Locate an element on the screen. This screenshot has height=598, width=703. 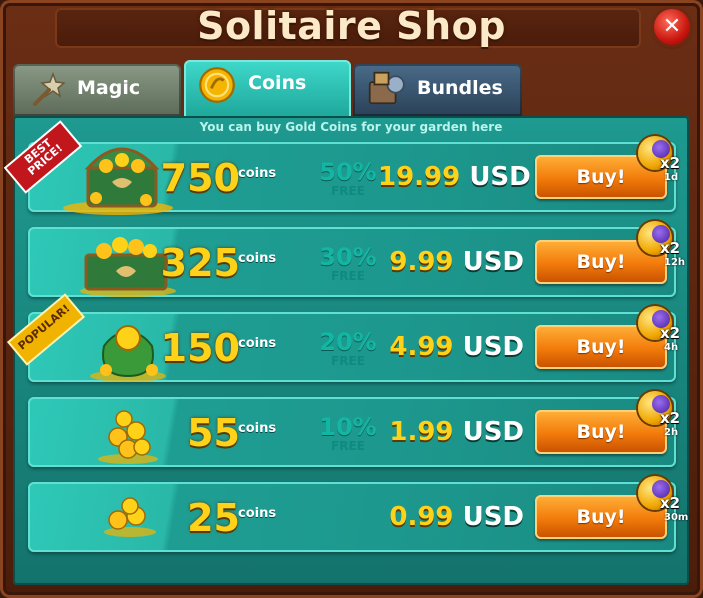
price: 0.99 USD is located at coordinates (451, 517).